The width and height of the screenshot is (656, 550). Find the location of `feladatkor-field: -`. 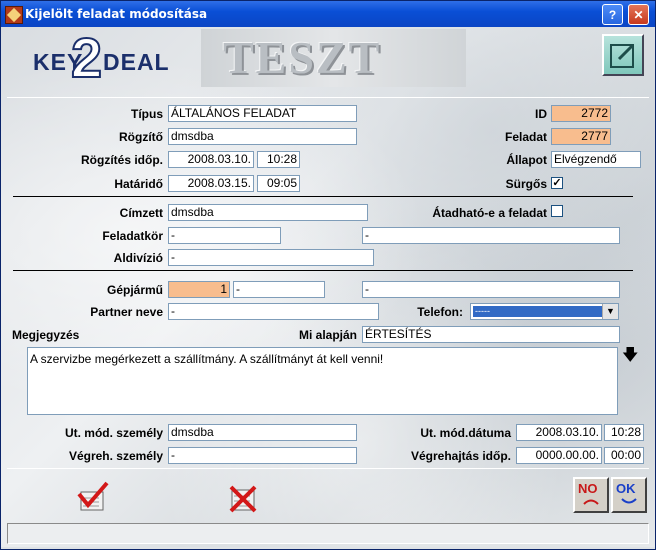

feladatkor-field: - is located at coordinates (224, 235).